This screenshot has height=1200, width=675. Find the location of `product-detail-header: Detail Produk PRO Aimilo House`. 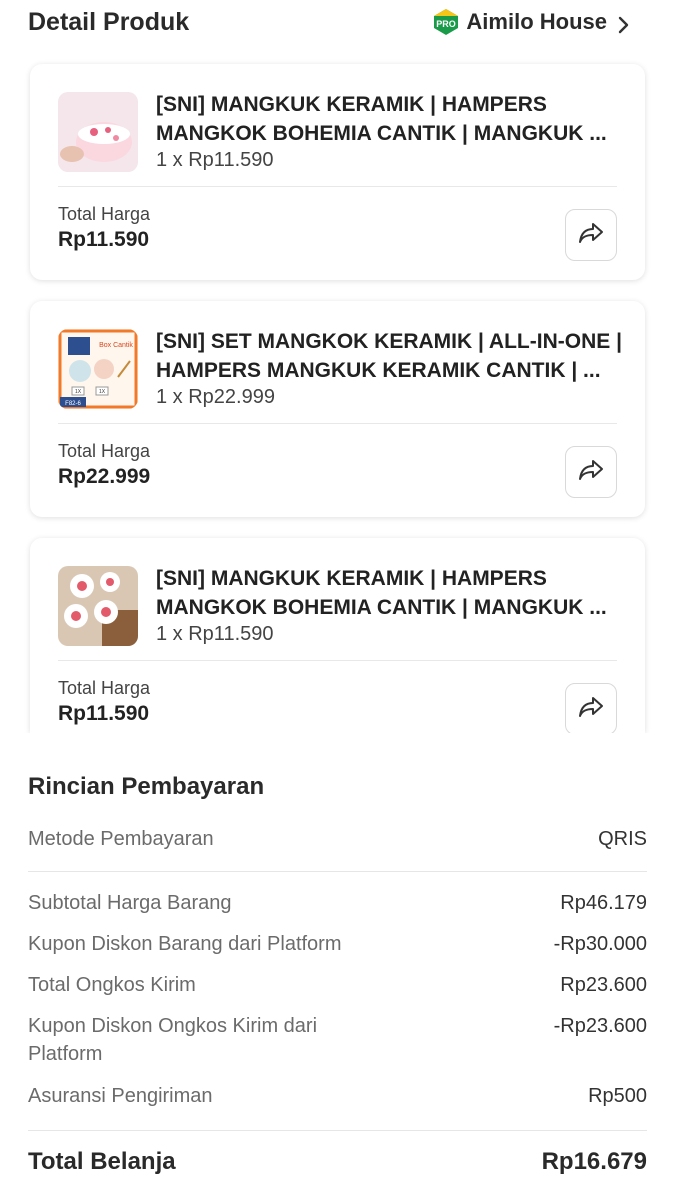

product-detail-header: Detail Produk PRO Aimilo House is located at coordinates (337, 26).